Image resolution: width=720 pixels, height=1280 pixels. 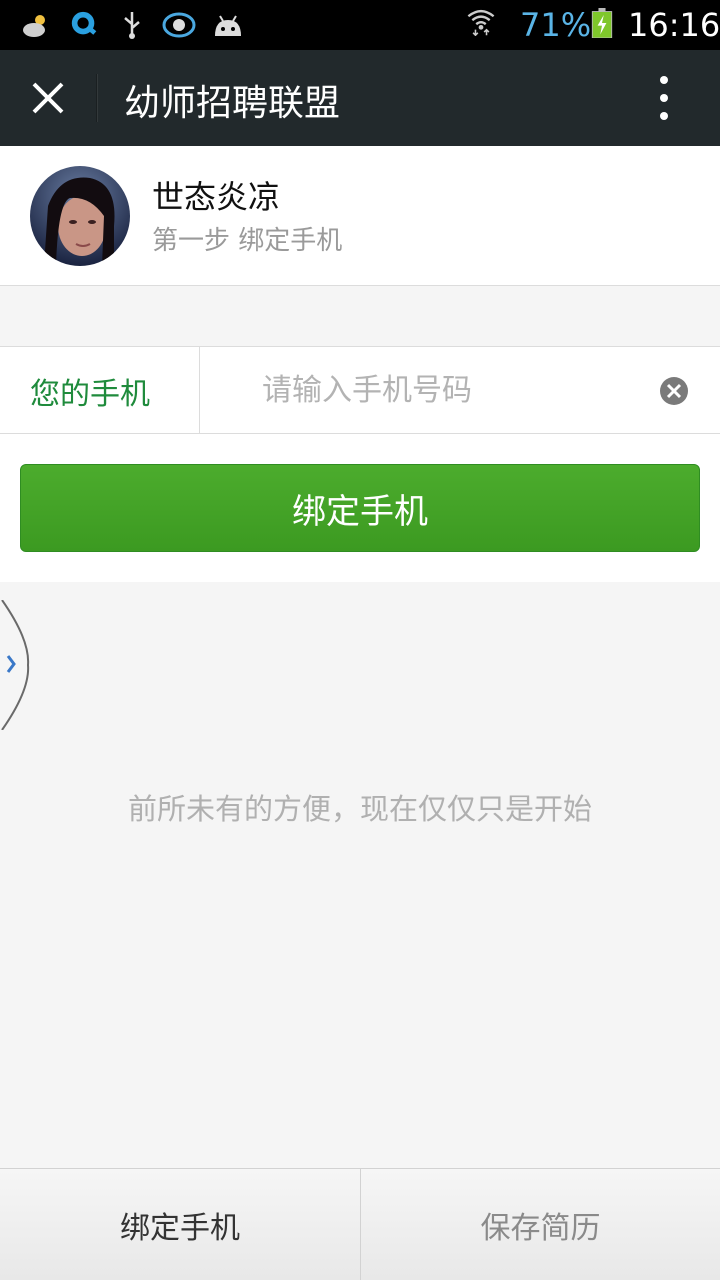 I want to click on side-drawer-handle, so click(x=16, y=665).